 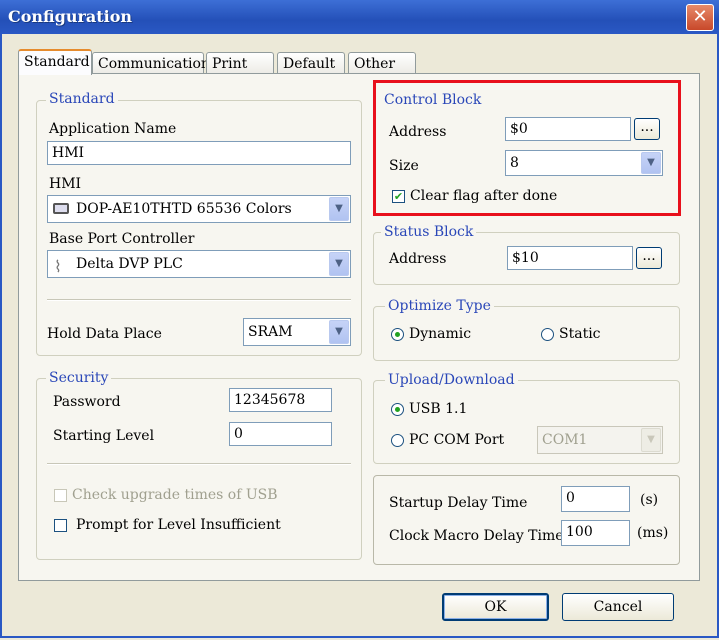 What do you see at coordinates (199, 264) in the screenshot?
I see `base-port-dropdown: ⌇ Delta DVP PLC ▼` at bounding box center [199, 264].